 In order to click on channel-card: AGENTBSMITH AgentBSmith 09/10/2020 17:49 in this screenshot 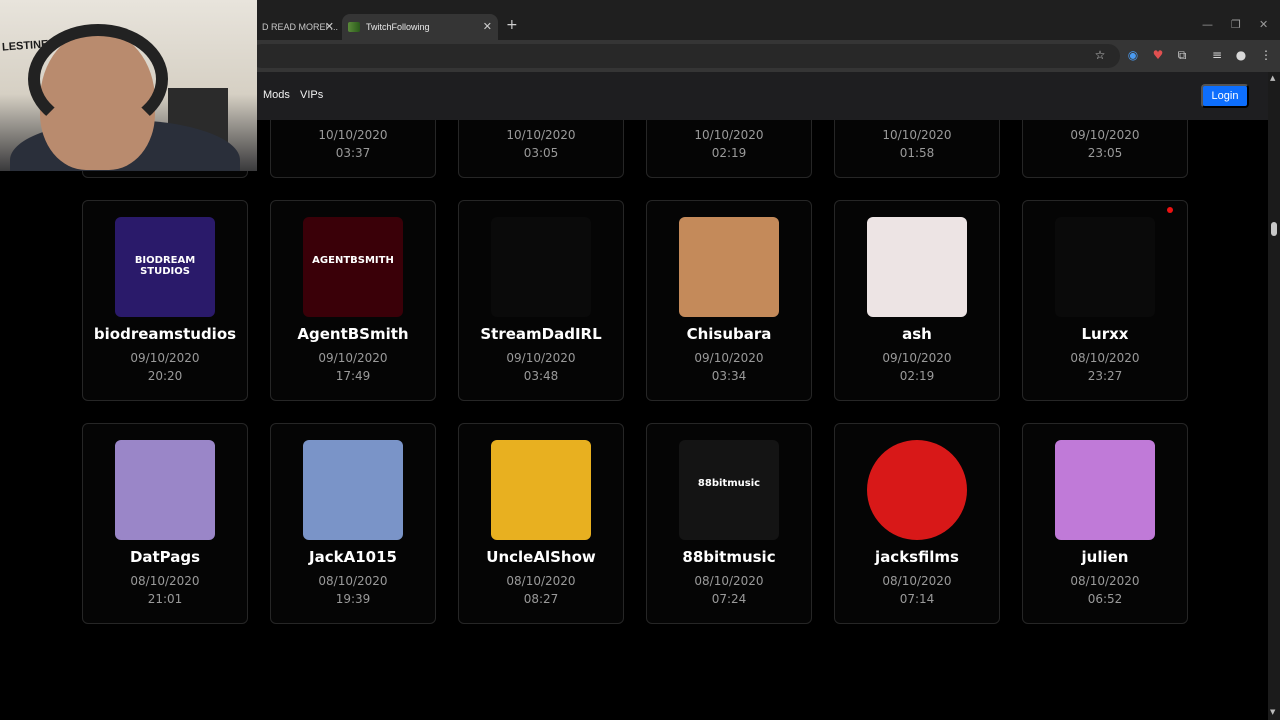, I will do `click(353, 300)`.